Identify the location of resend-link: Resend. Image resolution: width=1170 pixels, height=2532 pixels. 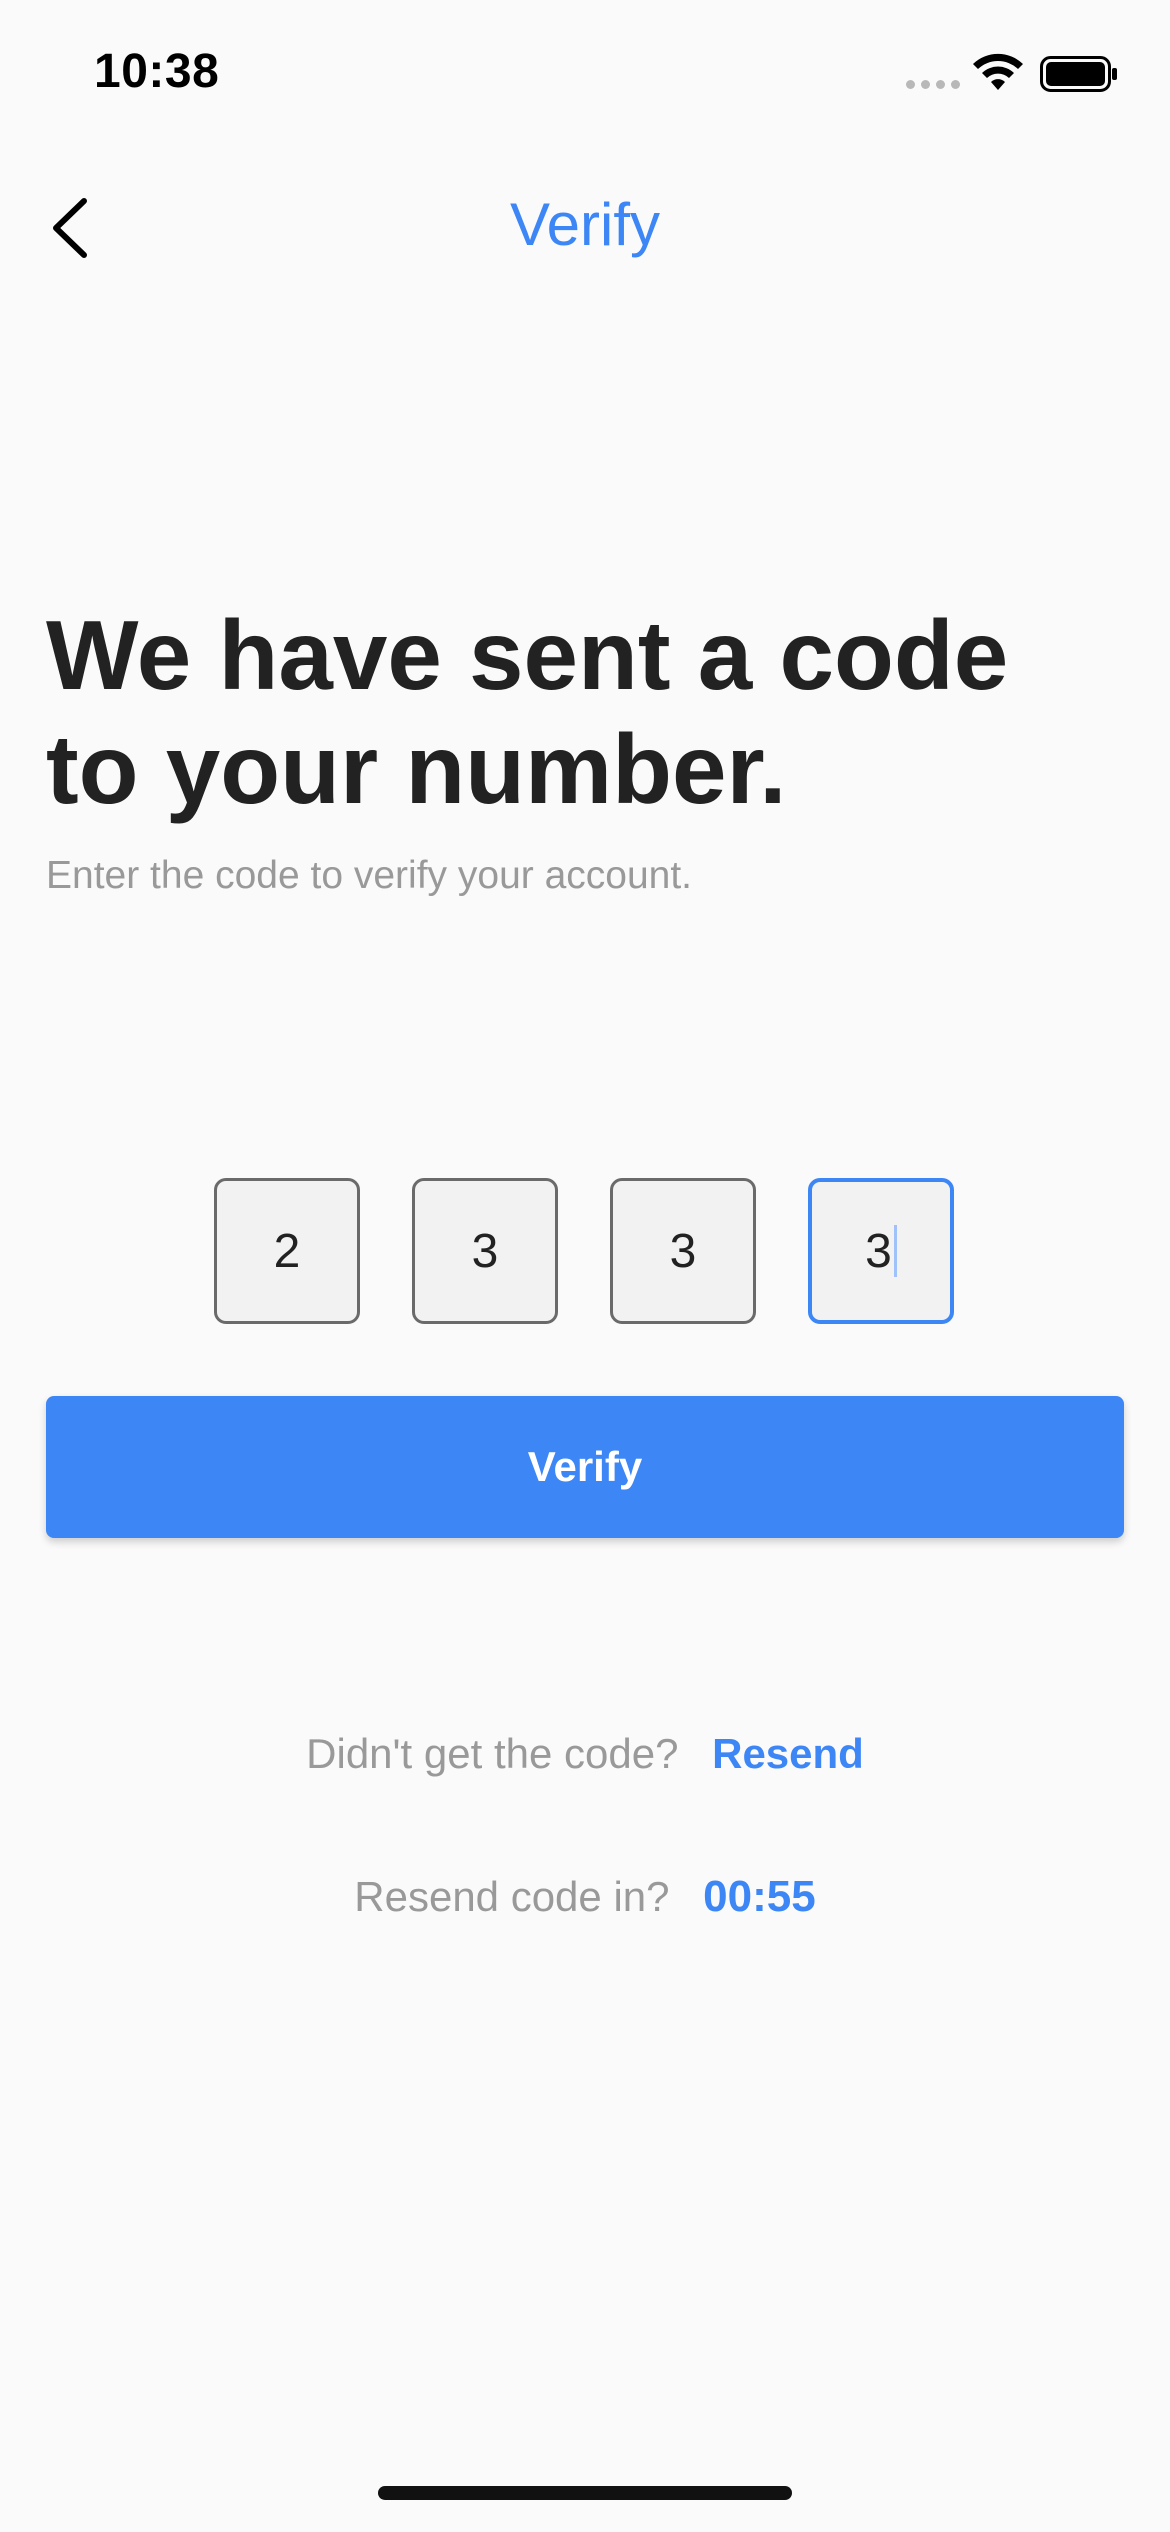
(788, 1753).